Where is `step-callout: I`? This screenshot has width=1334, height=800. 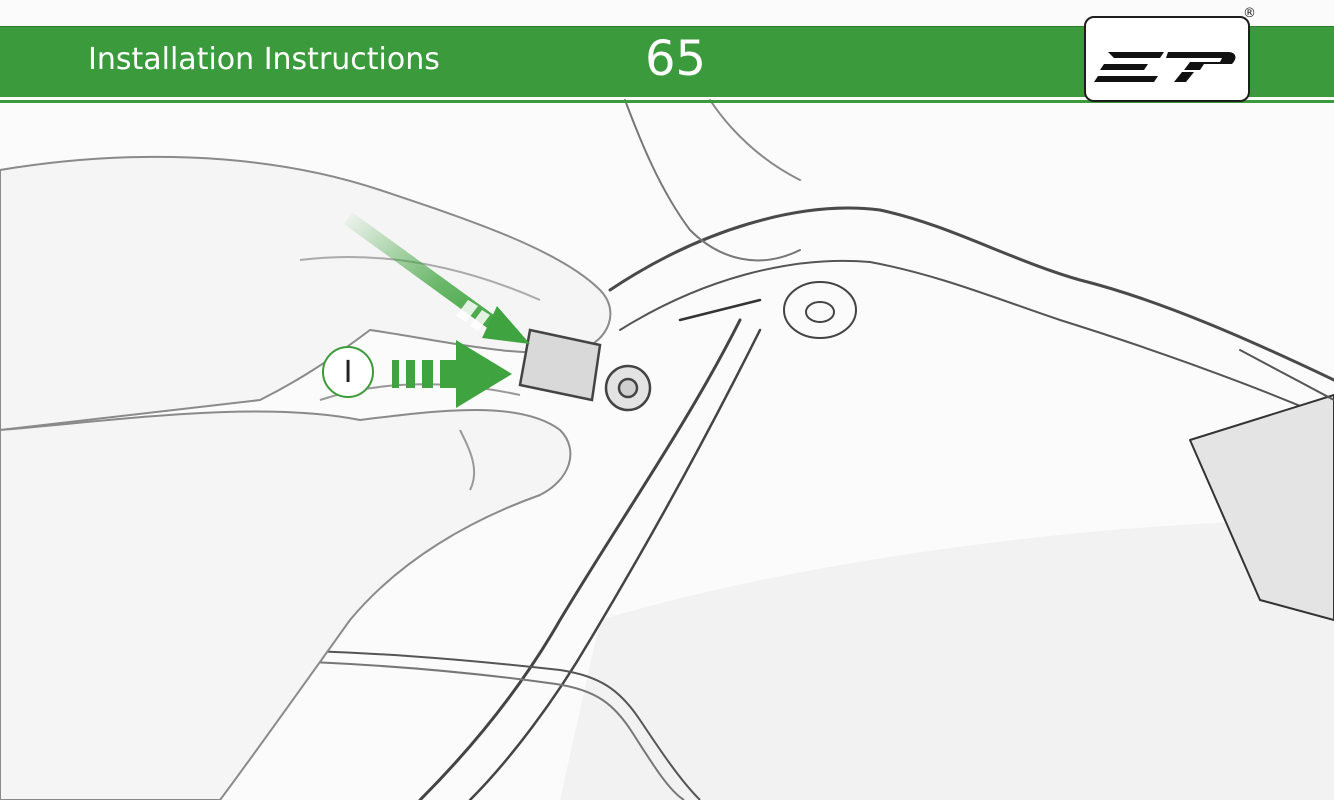
step-callout: I is located at coordinates (348, 372).